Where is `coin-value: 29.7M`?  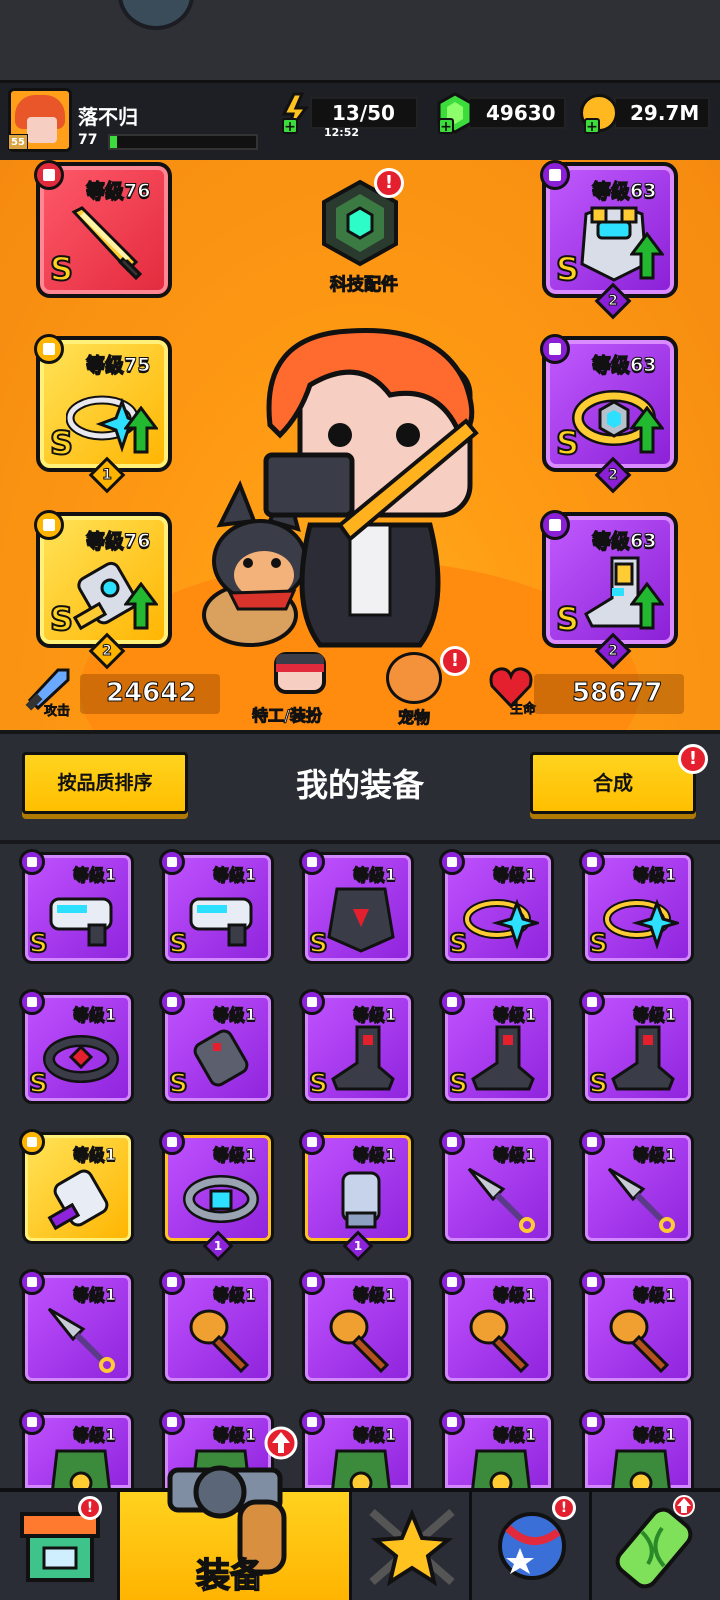
coin-value: 29.7M is located at coordinates (665, 113).